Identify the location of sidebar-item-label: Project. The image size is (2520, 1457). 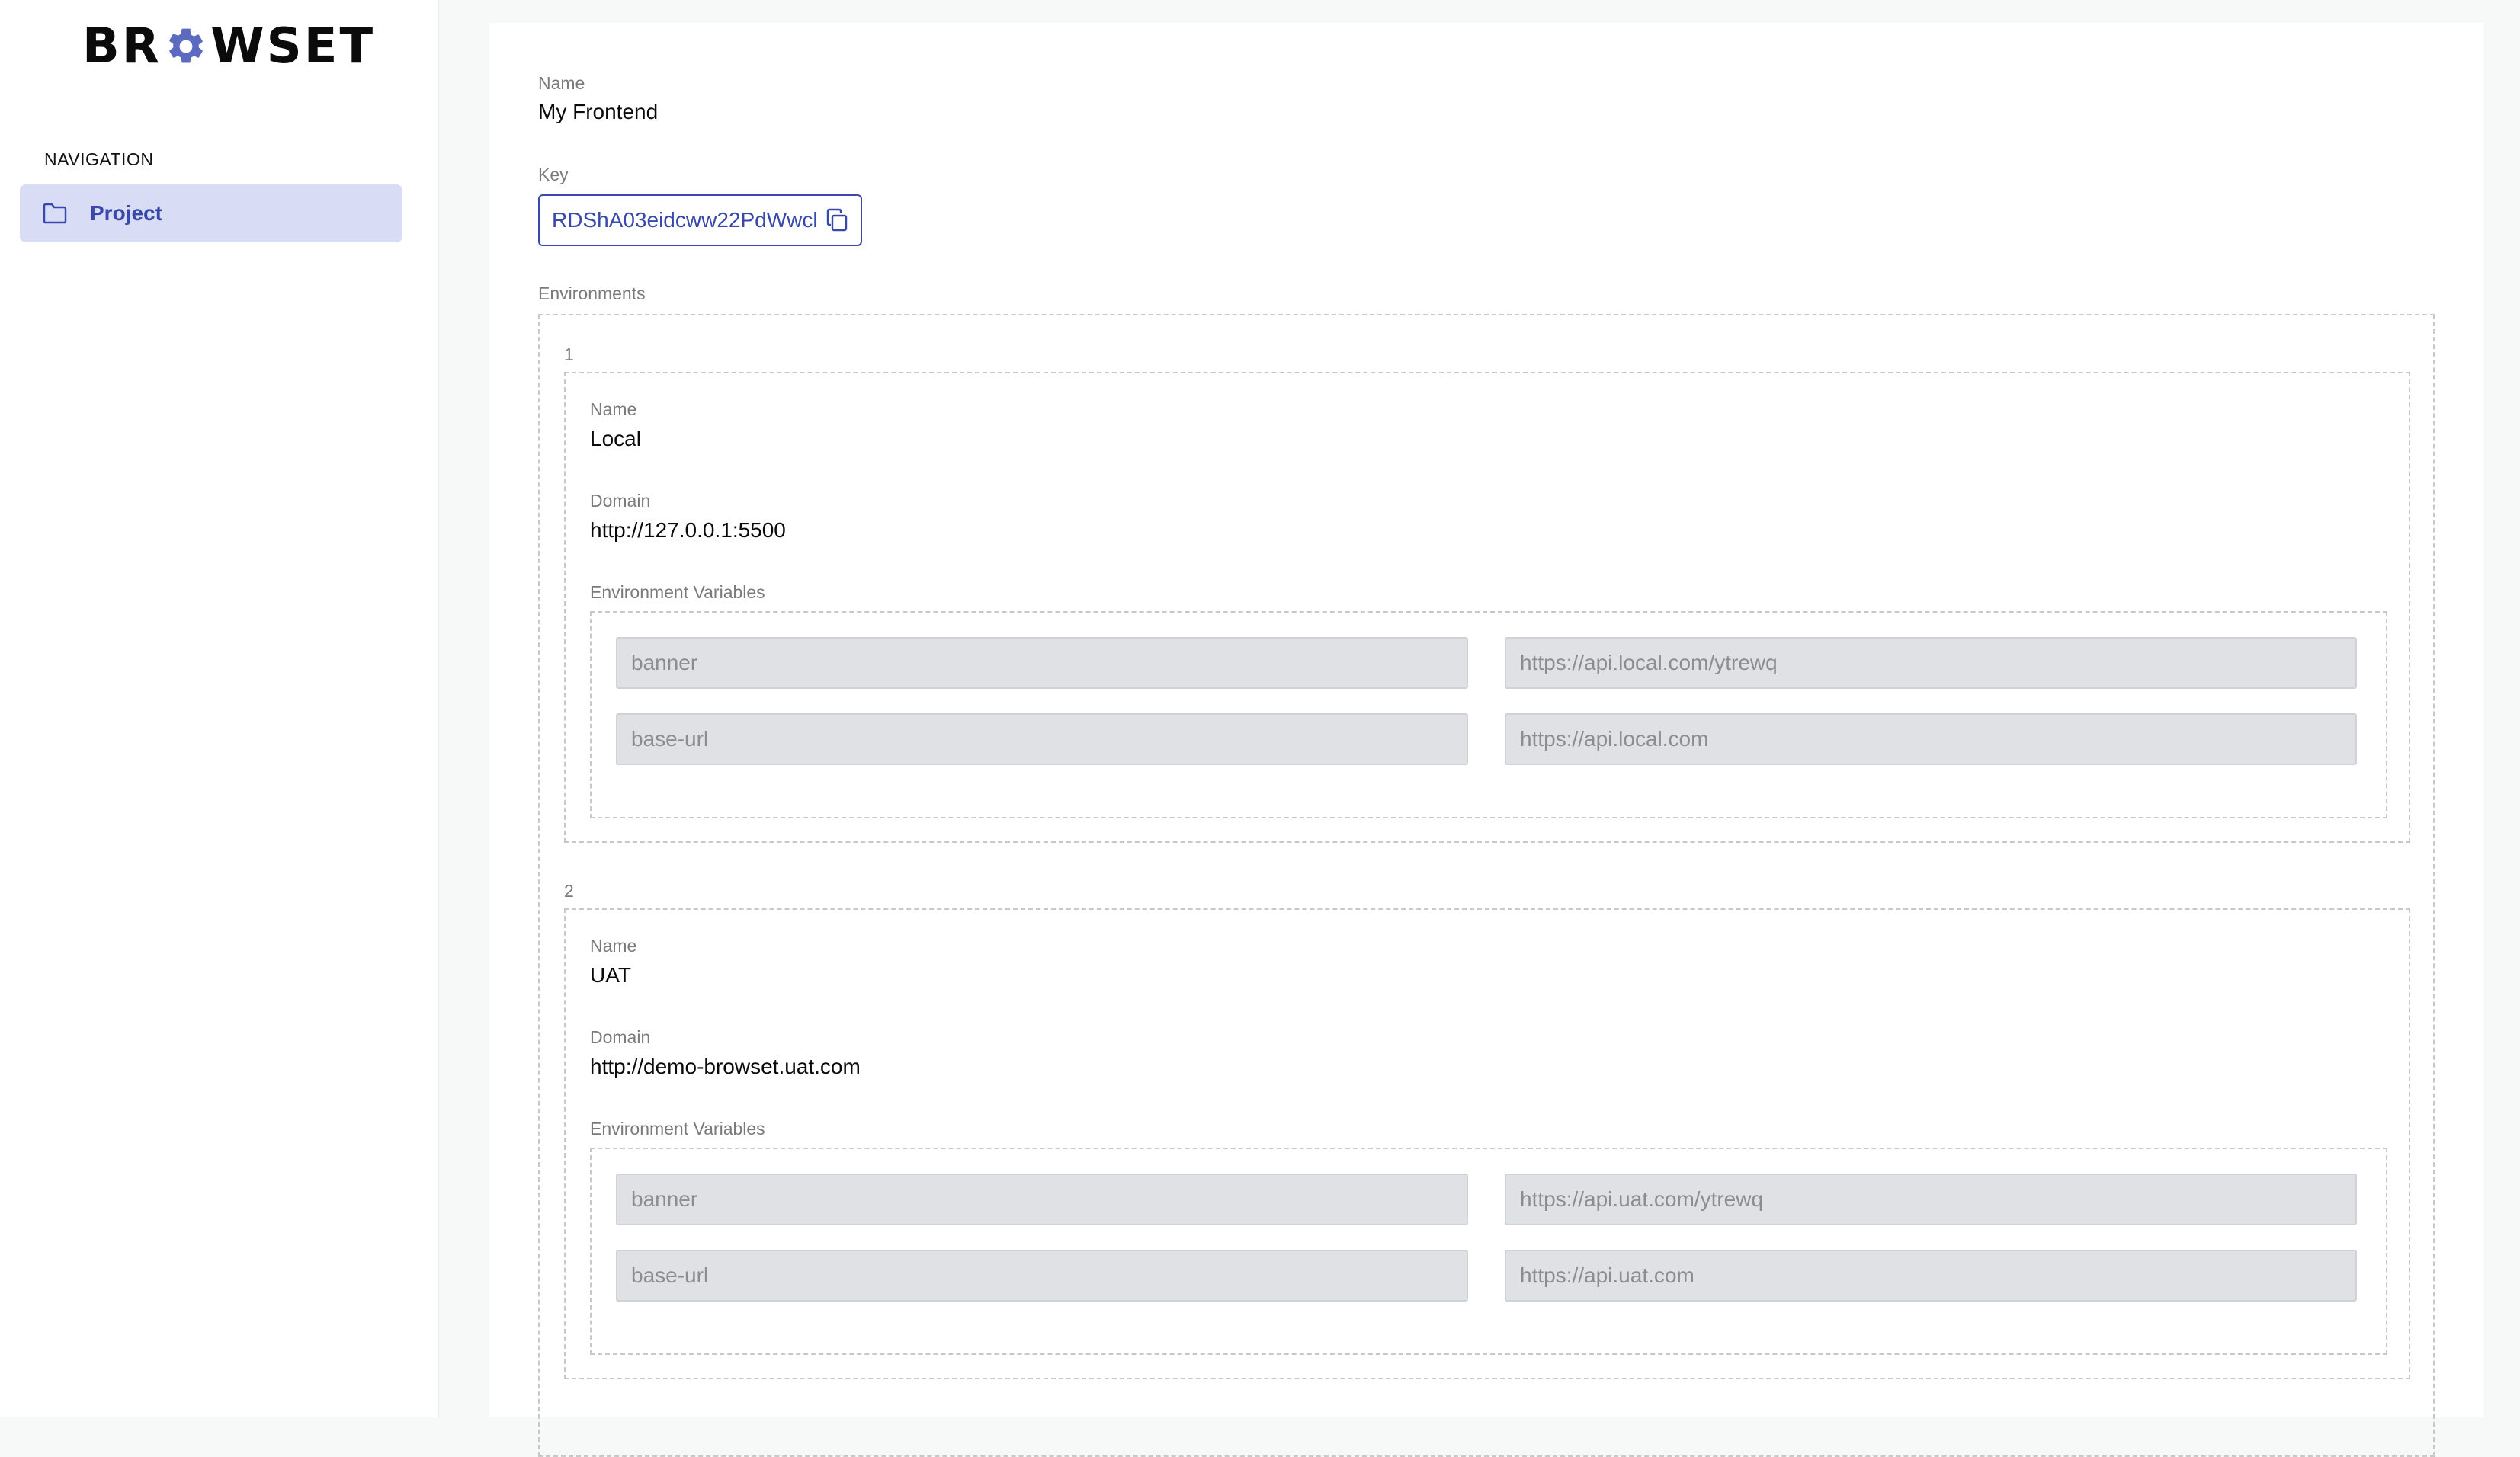
(126, 213).